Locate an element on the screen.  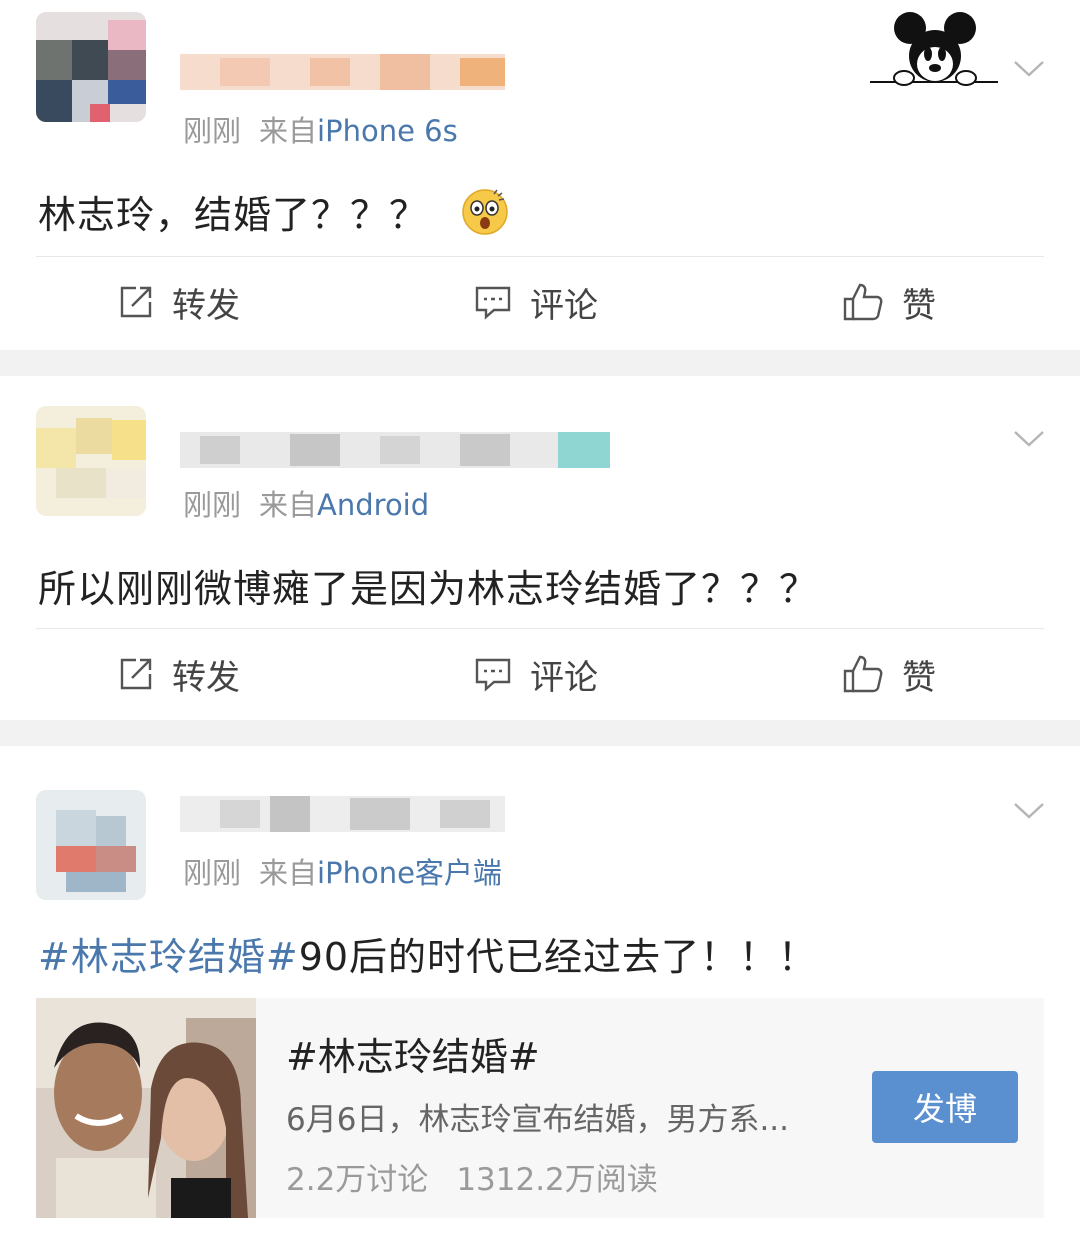
post-meta: 刚刚 来自Android is located at coordinates (306, 503).